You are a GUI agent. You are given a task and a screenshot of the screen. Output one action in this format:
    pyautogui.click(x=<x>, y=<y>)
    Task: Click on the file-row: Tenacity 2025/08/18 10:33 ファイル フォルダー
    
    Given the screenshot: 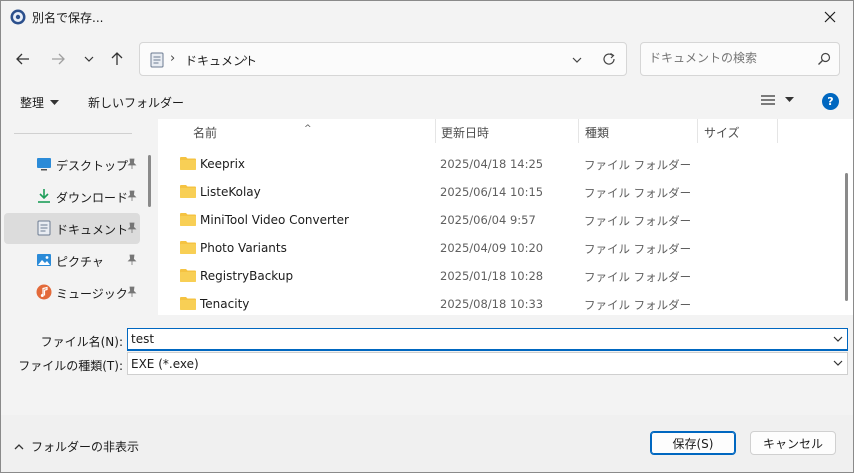 What is the action you would take?
    pyautogui.click(x=501, y=304)
    